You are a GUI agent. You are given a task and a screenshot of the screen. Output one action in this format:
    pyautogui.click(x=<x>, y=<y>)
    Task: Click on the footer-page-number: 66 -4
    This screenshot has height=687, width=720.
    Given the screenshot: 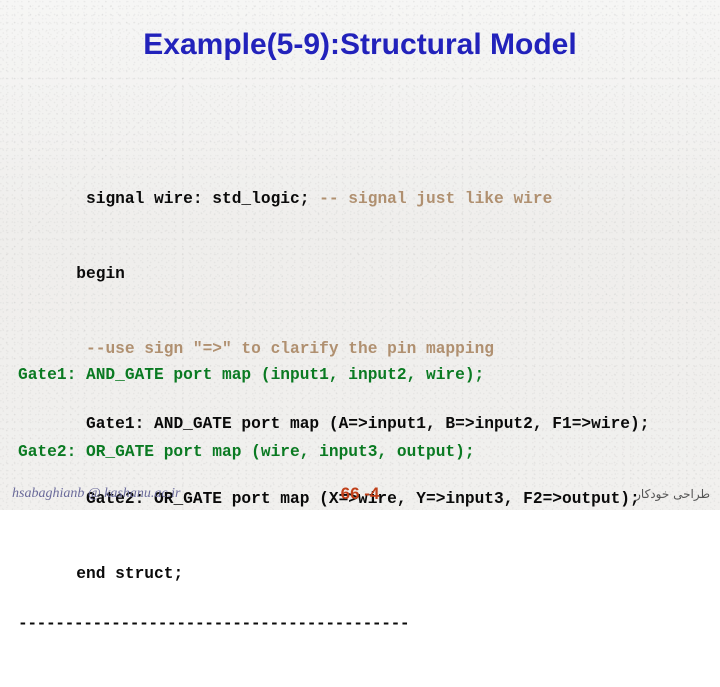 What is the action you would take?
    pyautogui.click(x=360, y=493)
    